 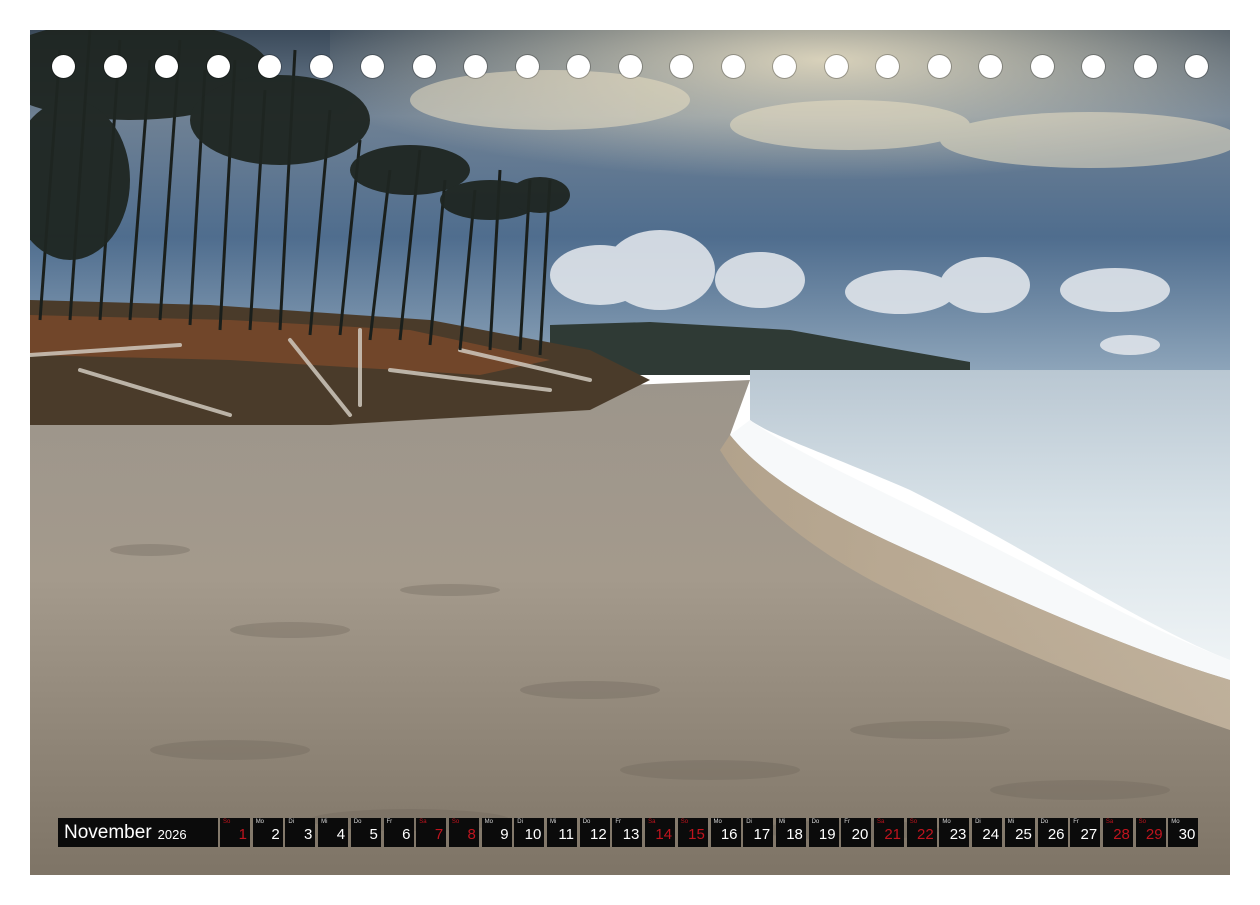 I want to click on calendar-day: Sa 21, so click(x=889, y=832).